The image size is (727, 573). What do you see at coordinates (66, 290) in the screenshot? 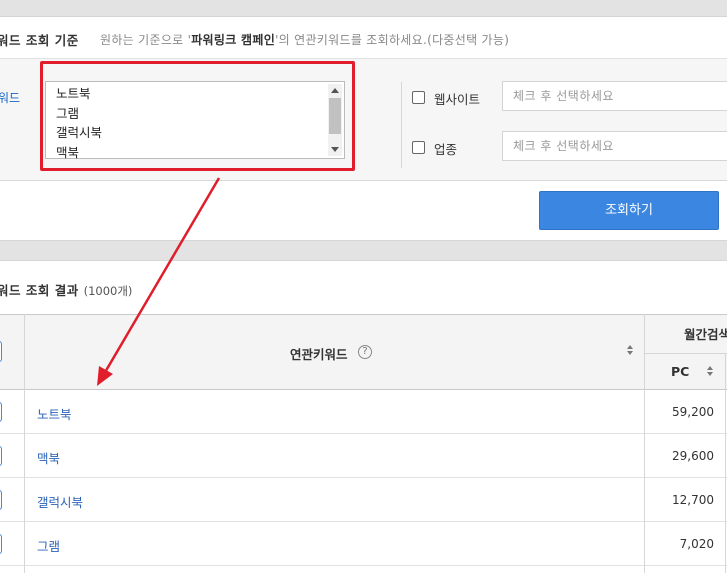
I see `results-title: 워드 조회 결과 (1000개)` at bounding box center [66, 290].